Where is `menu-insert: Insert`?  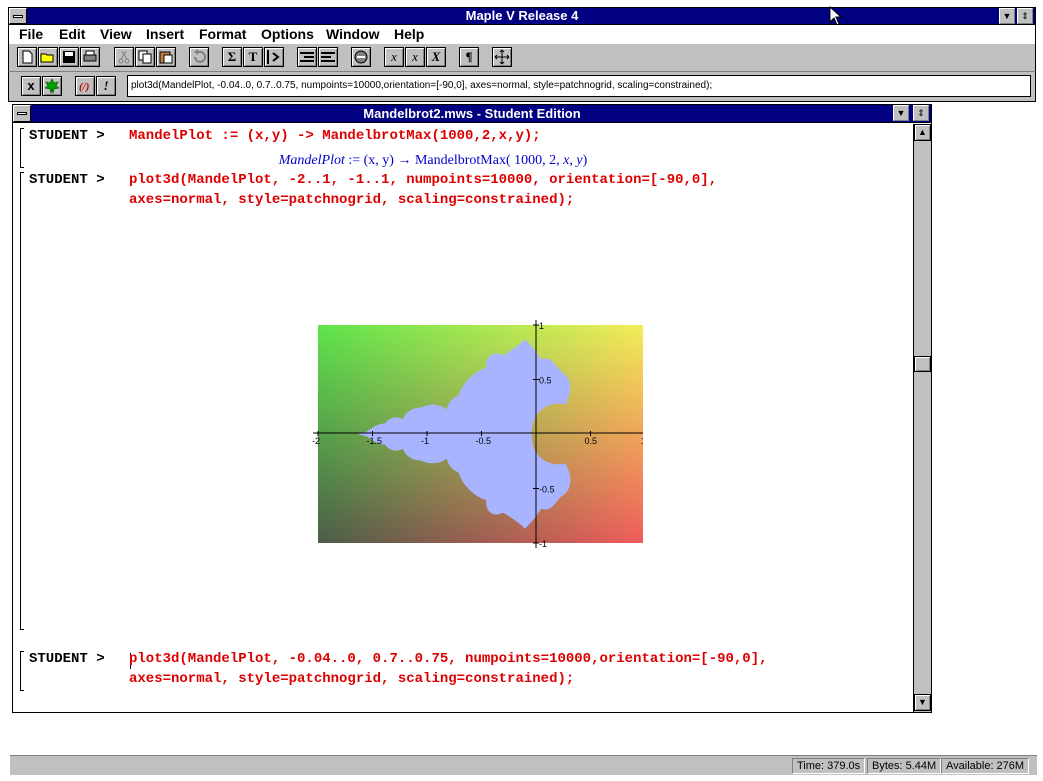
menu-insert: Insert is located at coordinates (165, 34).